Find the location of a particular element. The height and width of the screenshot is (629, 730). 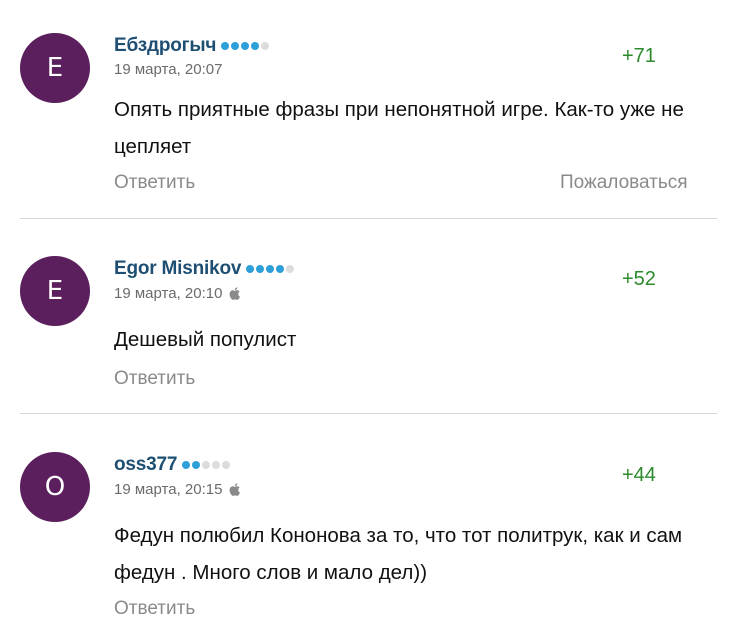

avatar: Е is located at coordinates (55, 68).